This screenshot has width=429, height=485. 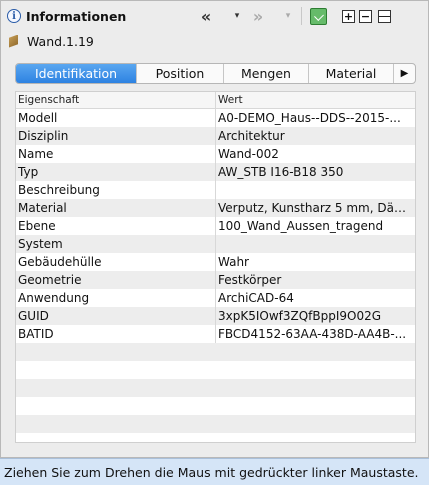 What do you see at coordinates (248, 154) in the screenshot?
I see `property-value-cell: Wand-002` at bounding box center [248, 154].